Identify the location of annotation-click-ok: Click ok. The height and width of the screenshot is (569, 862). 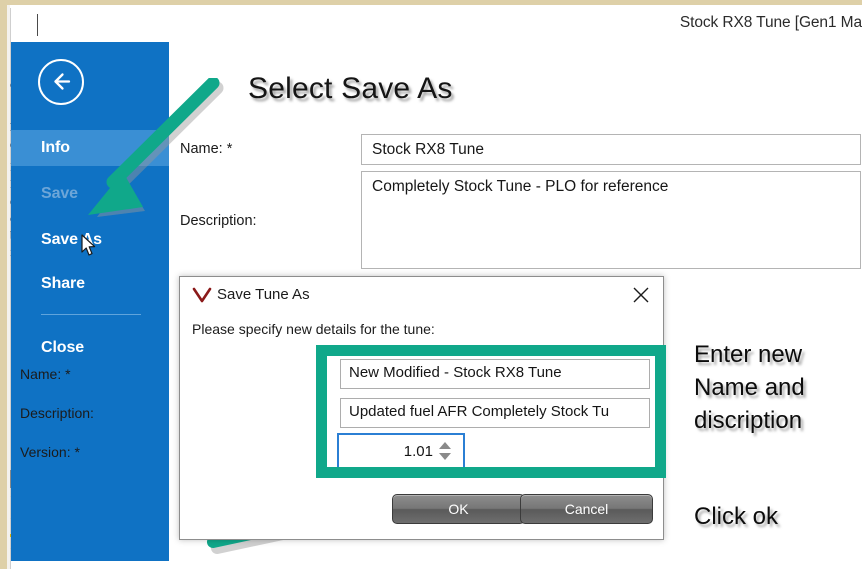
(736, 516).